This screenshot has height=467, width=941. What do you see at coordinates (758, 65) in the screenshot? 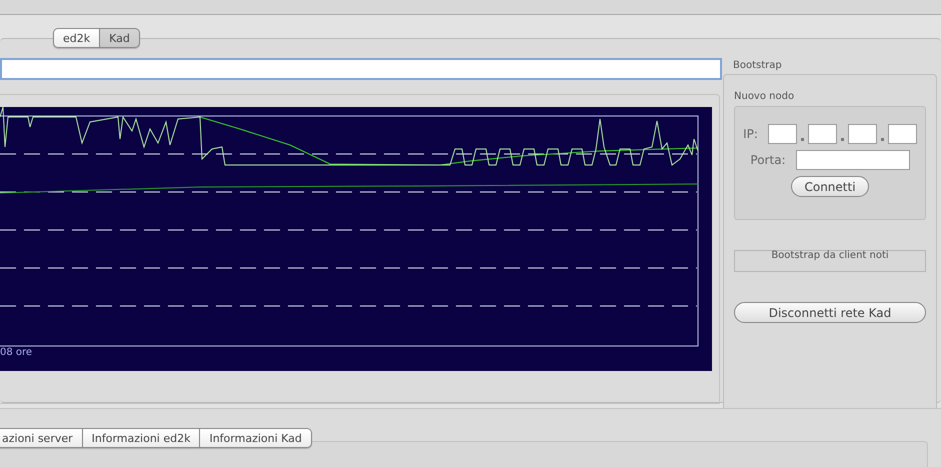
I see `group-title: Bootstrap` at bounding box center [758, 65].